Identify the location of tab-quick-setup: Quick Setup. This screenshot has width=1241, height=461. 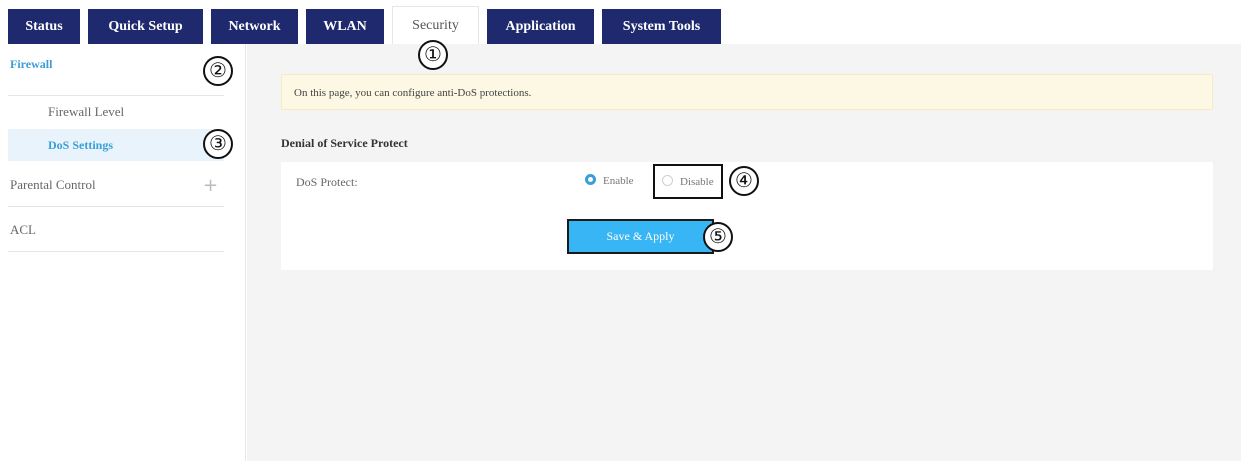
(145, 26).